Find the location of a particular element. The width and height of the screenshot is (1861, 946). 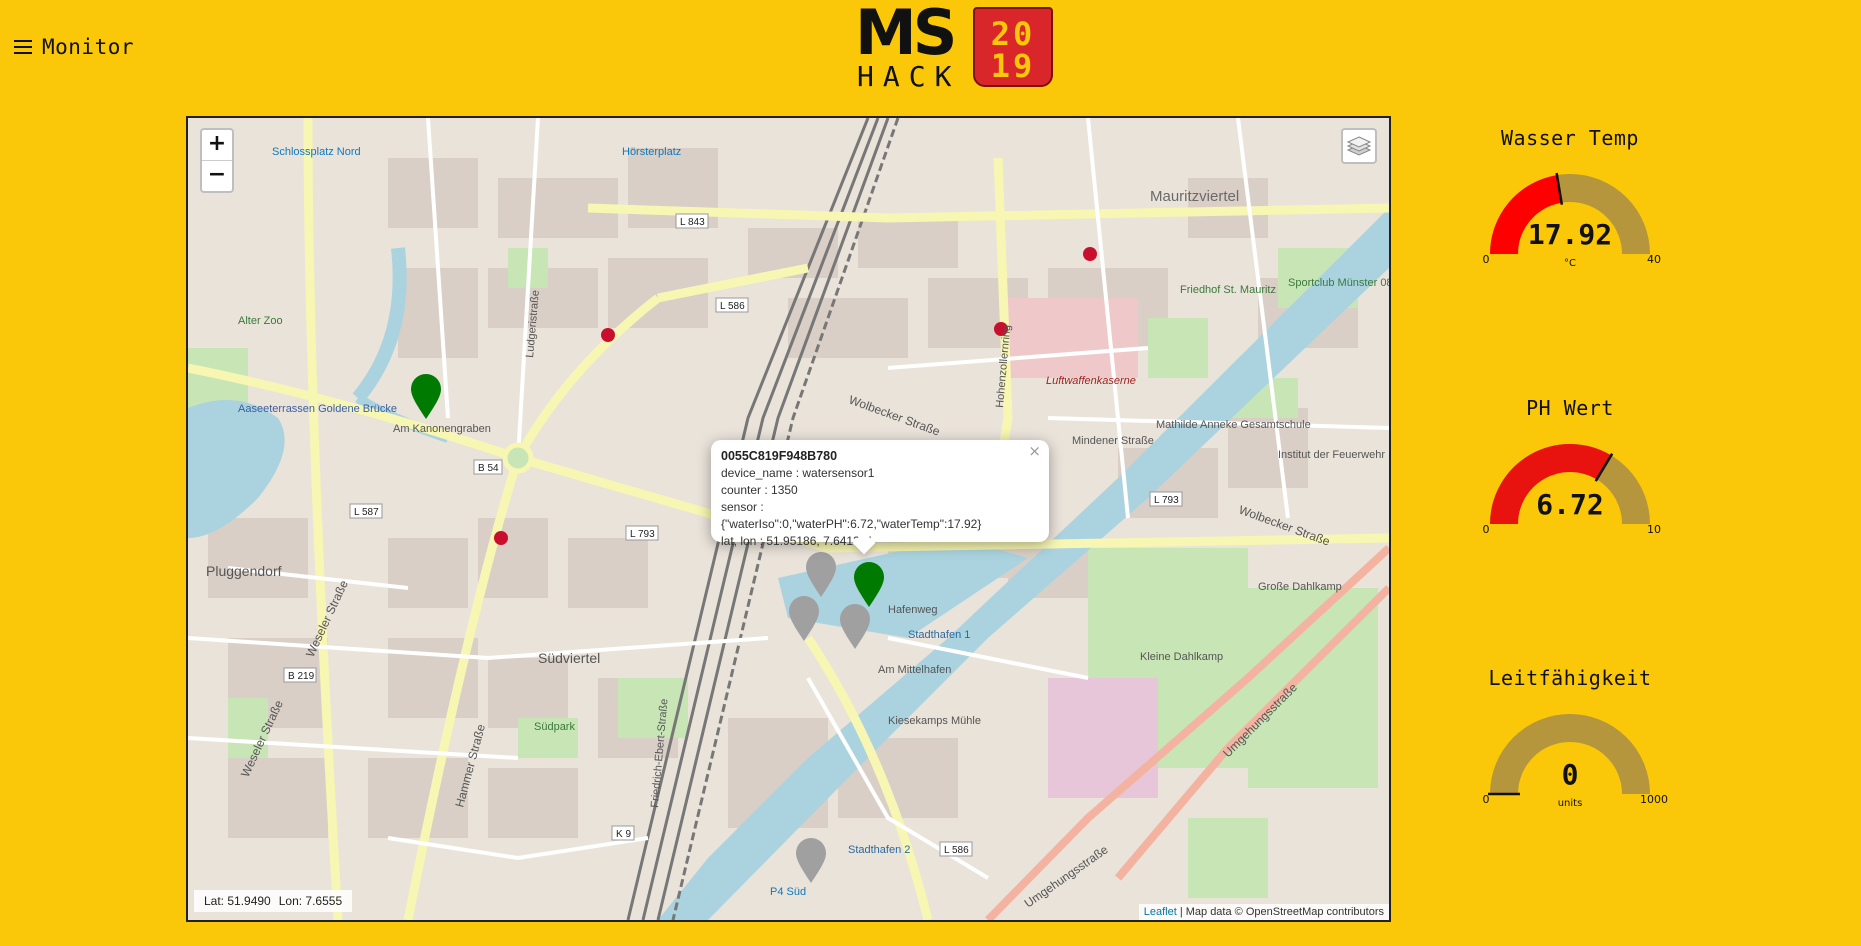

label-mindener: Mindener Straße is located at coordinates (1113, 441).